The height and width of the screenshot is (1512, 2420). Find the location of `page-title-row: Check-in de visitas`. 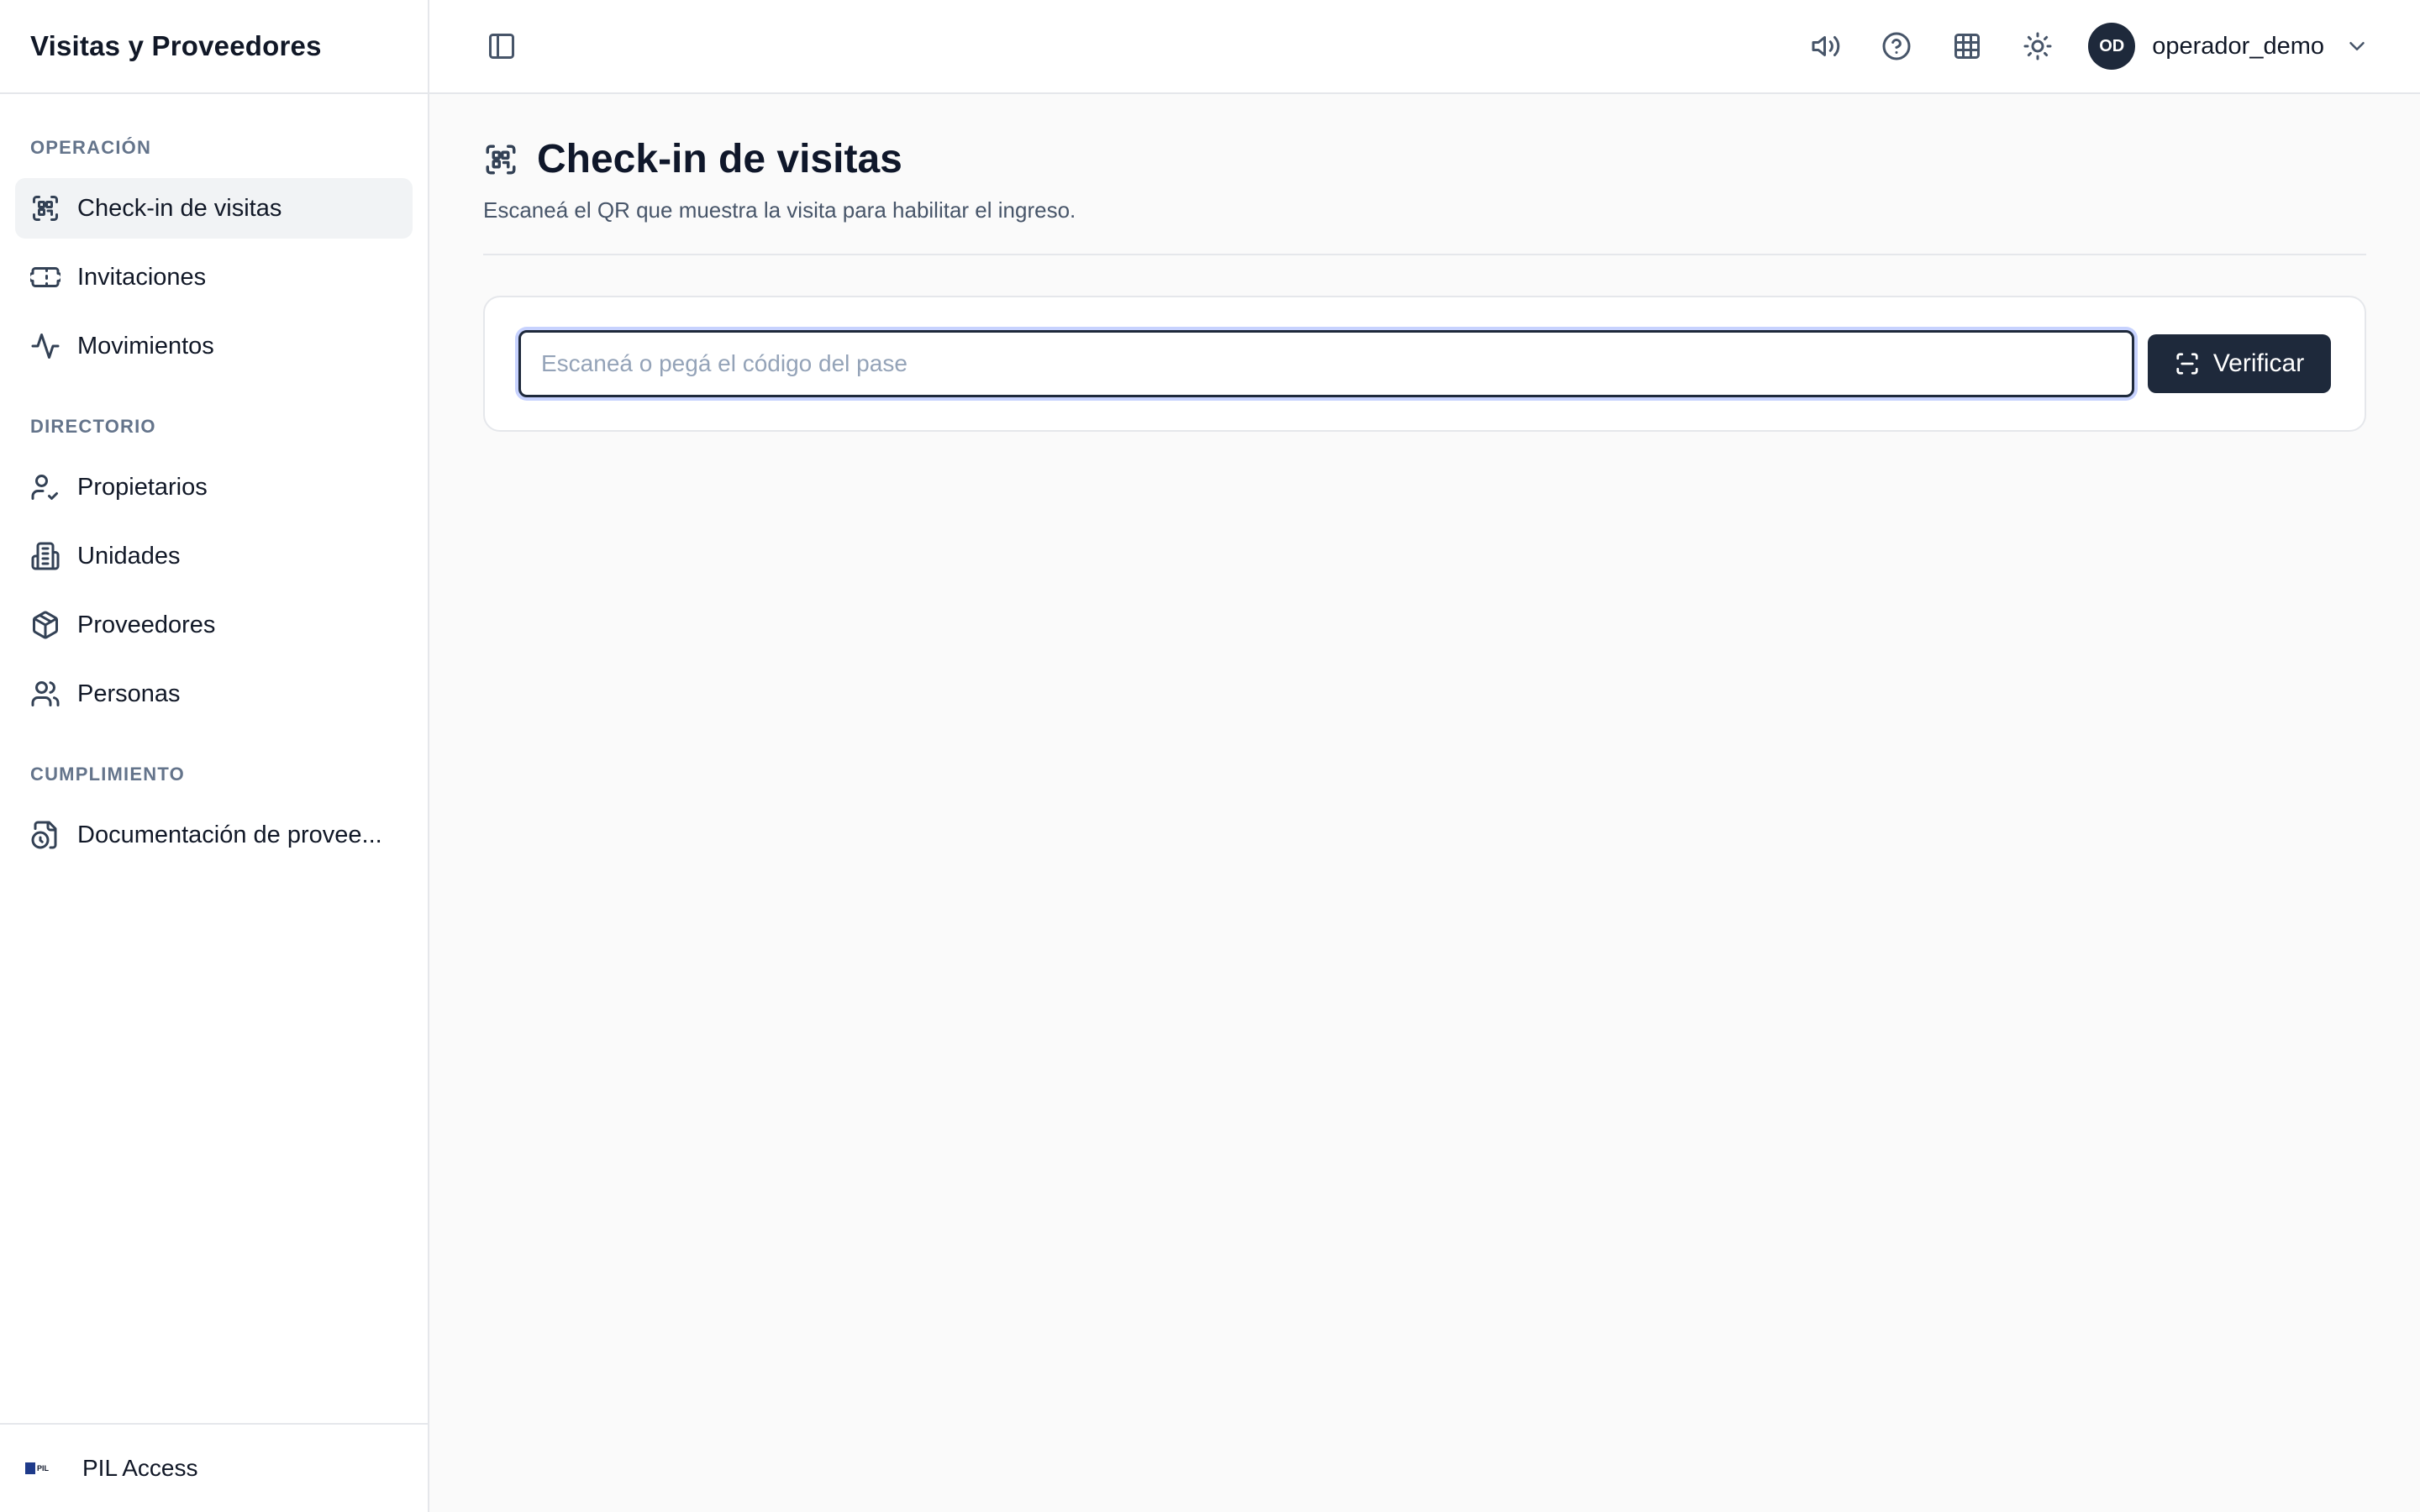

page-title-row: Check-in de visitas is located at coordinates (1424, 159).